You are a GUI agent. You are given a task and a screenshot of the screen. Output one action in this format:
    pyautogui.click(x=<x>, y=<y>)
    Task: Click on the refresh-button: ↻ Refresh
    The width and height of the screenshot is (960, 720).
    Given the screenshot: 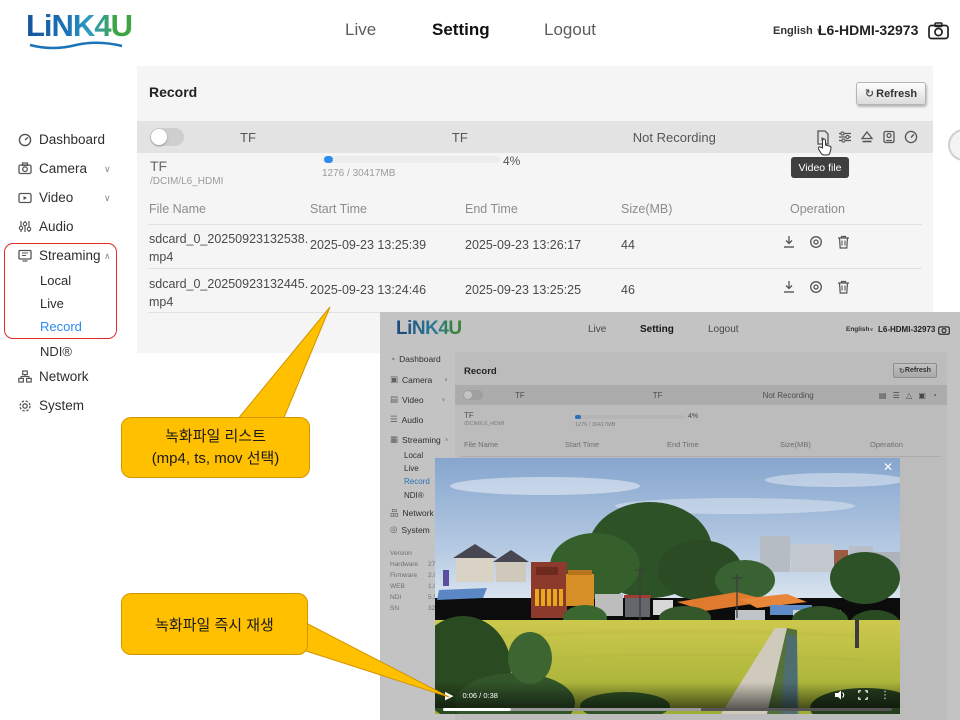 What is the action you would take?
    pyautogui.click(x=891, y=93)
    